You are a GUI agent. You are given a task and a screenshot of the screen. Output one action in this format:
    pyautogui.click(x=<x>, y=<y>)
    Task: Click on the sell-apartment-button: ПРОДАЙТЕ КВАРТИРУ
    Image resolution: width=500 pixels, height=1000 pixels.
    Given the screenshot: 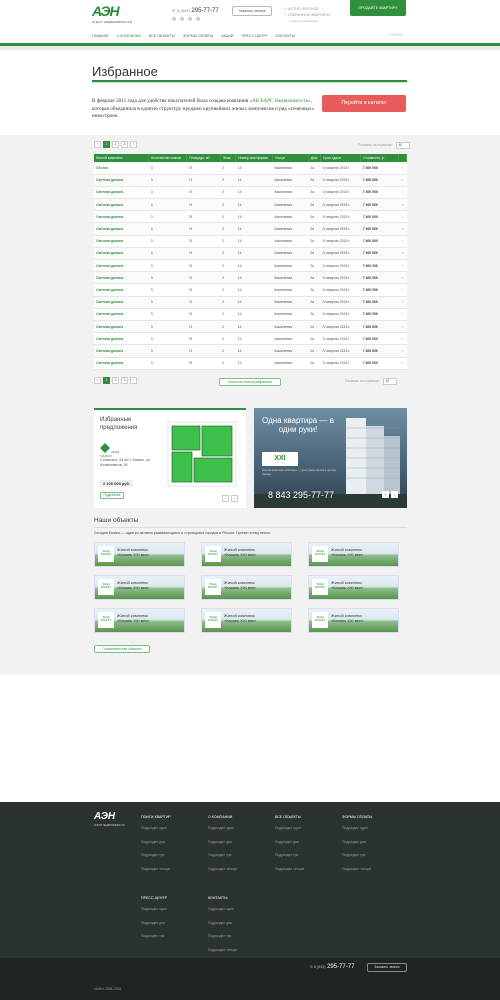 What is the action you would take?
    pyautogui.click(x=378, y=8)
    